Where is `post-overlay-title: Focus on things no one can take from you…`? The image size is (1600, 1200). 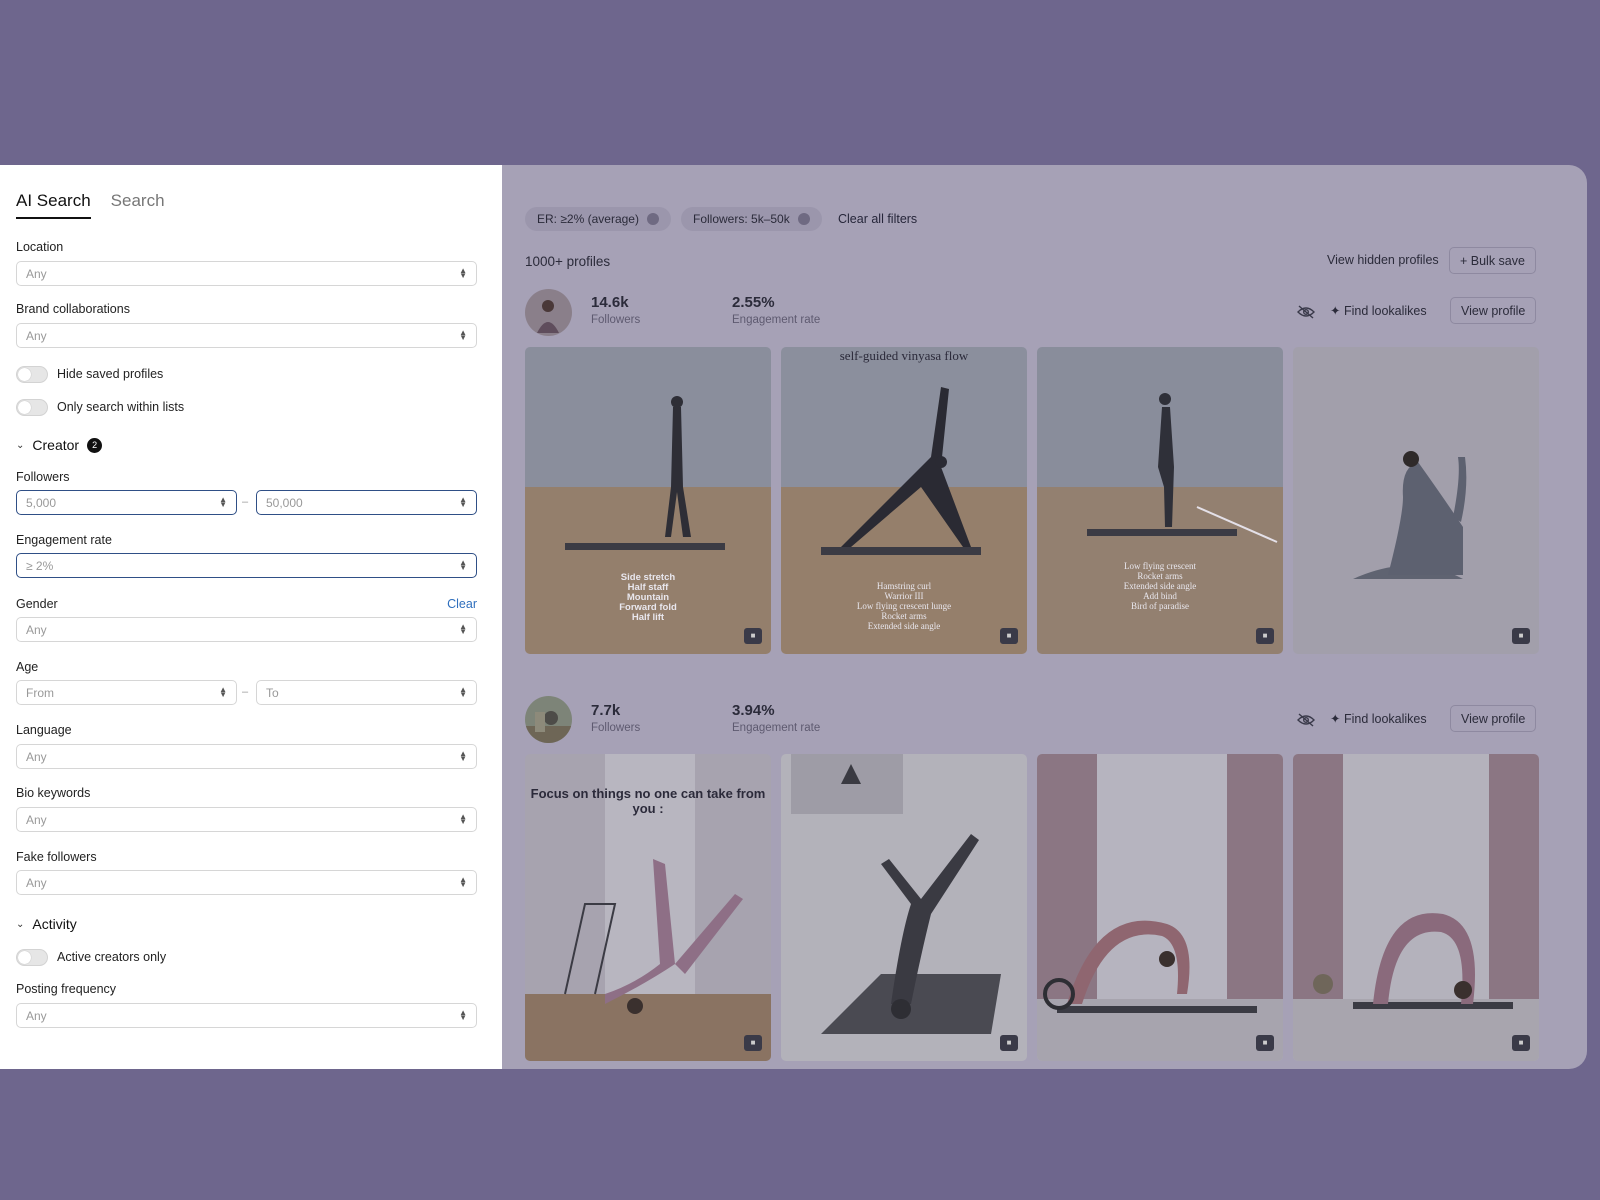 post-overlay-title: Focus on things no one can take from you… is located at coordinates (648, 801).